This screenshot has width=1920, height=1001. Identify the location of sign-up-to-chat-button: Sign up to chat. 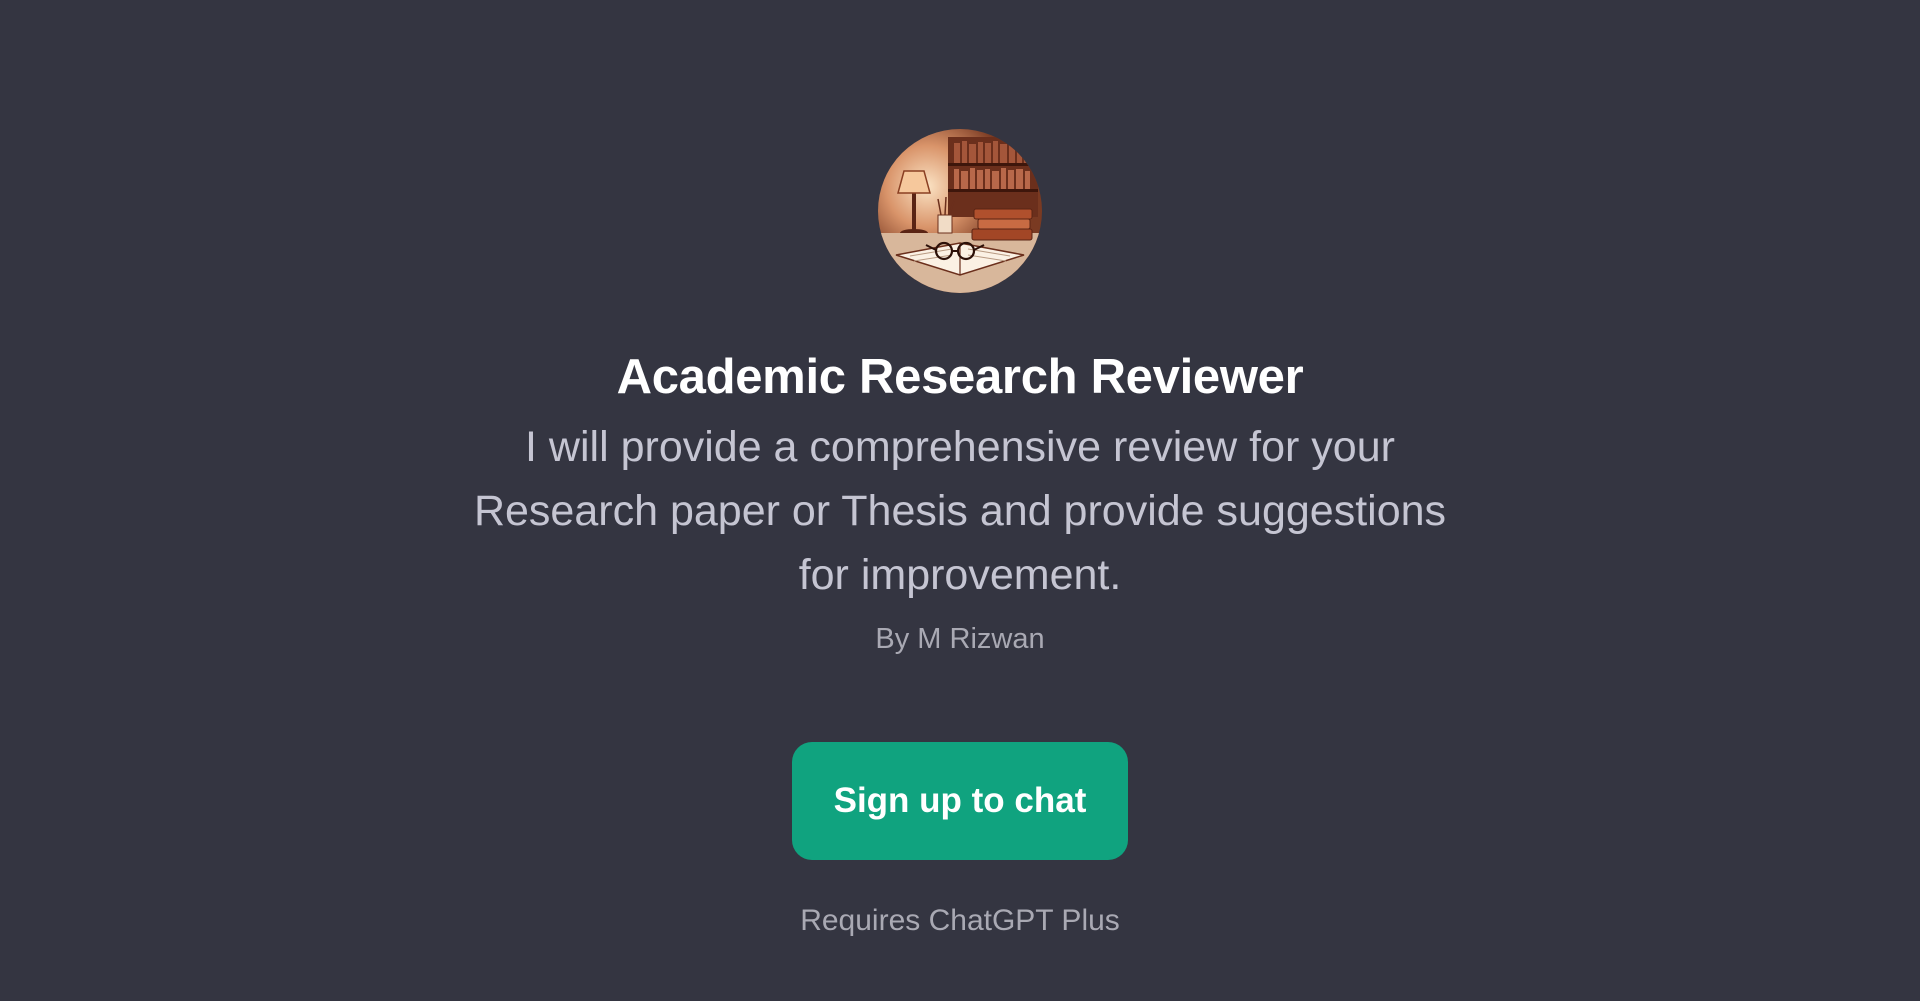
(960, 801).